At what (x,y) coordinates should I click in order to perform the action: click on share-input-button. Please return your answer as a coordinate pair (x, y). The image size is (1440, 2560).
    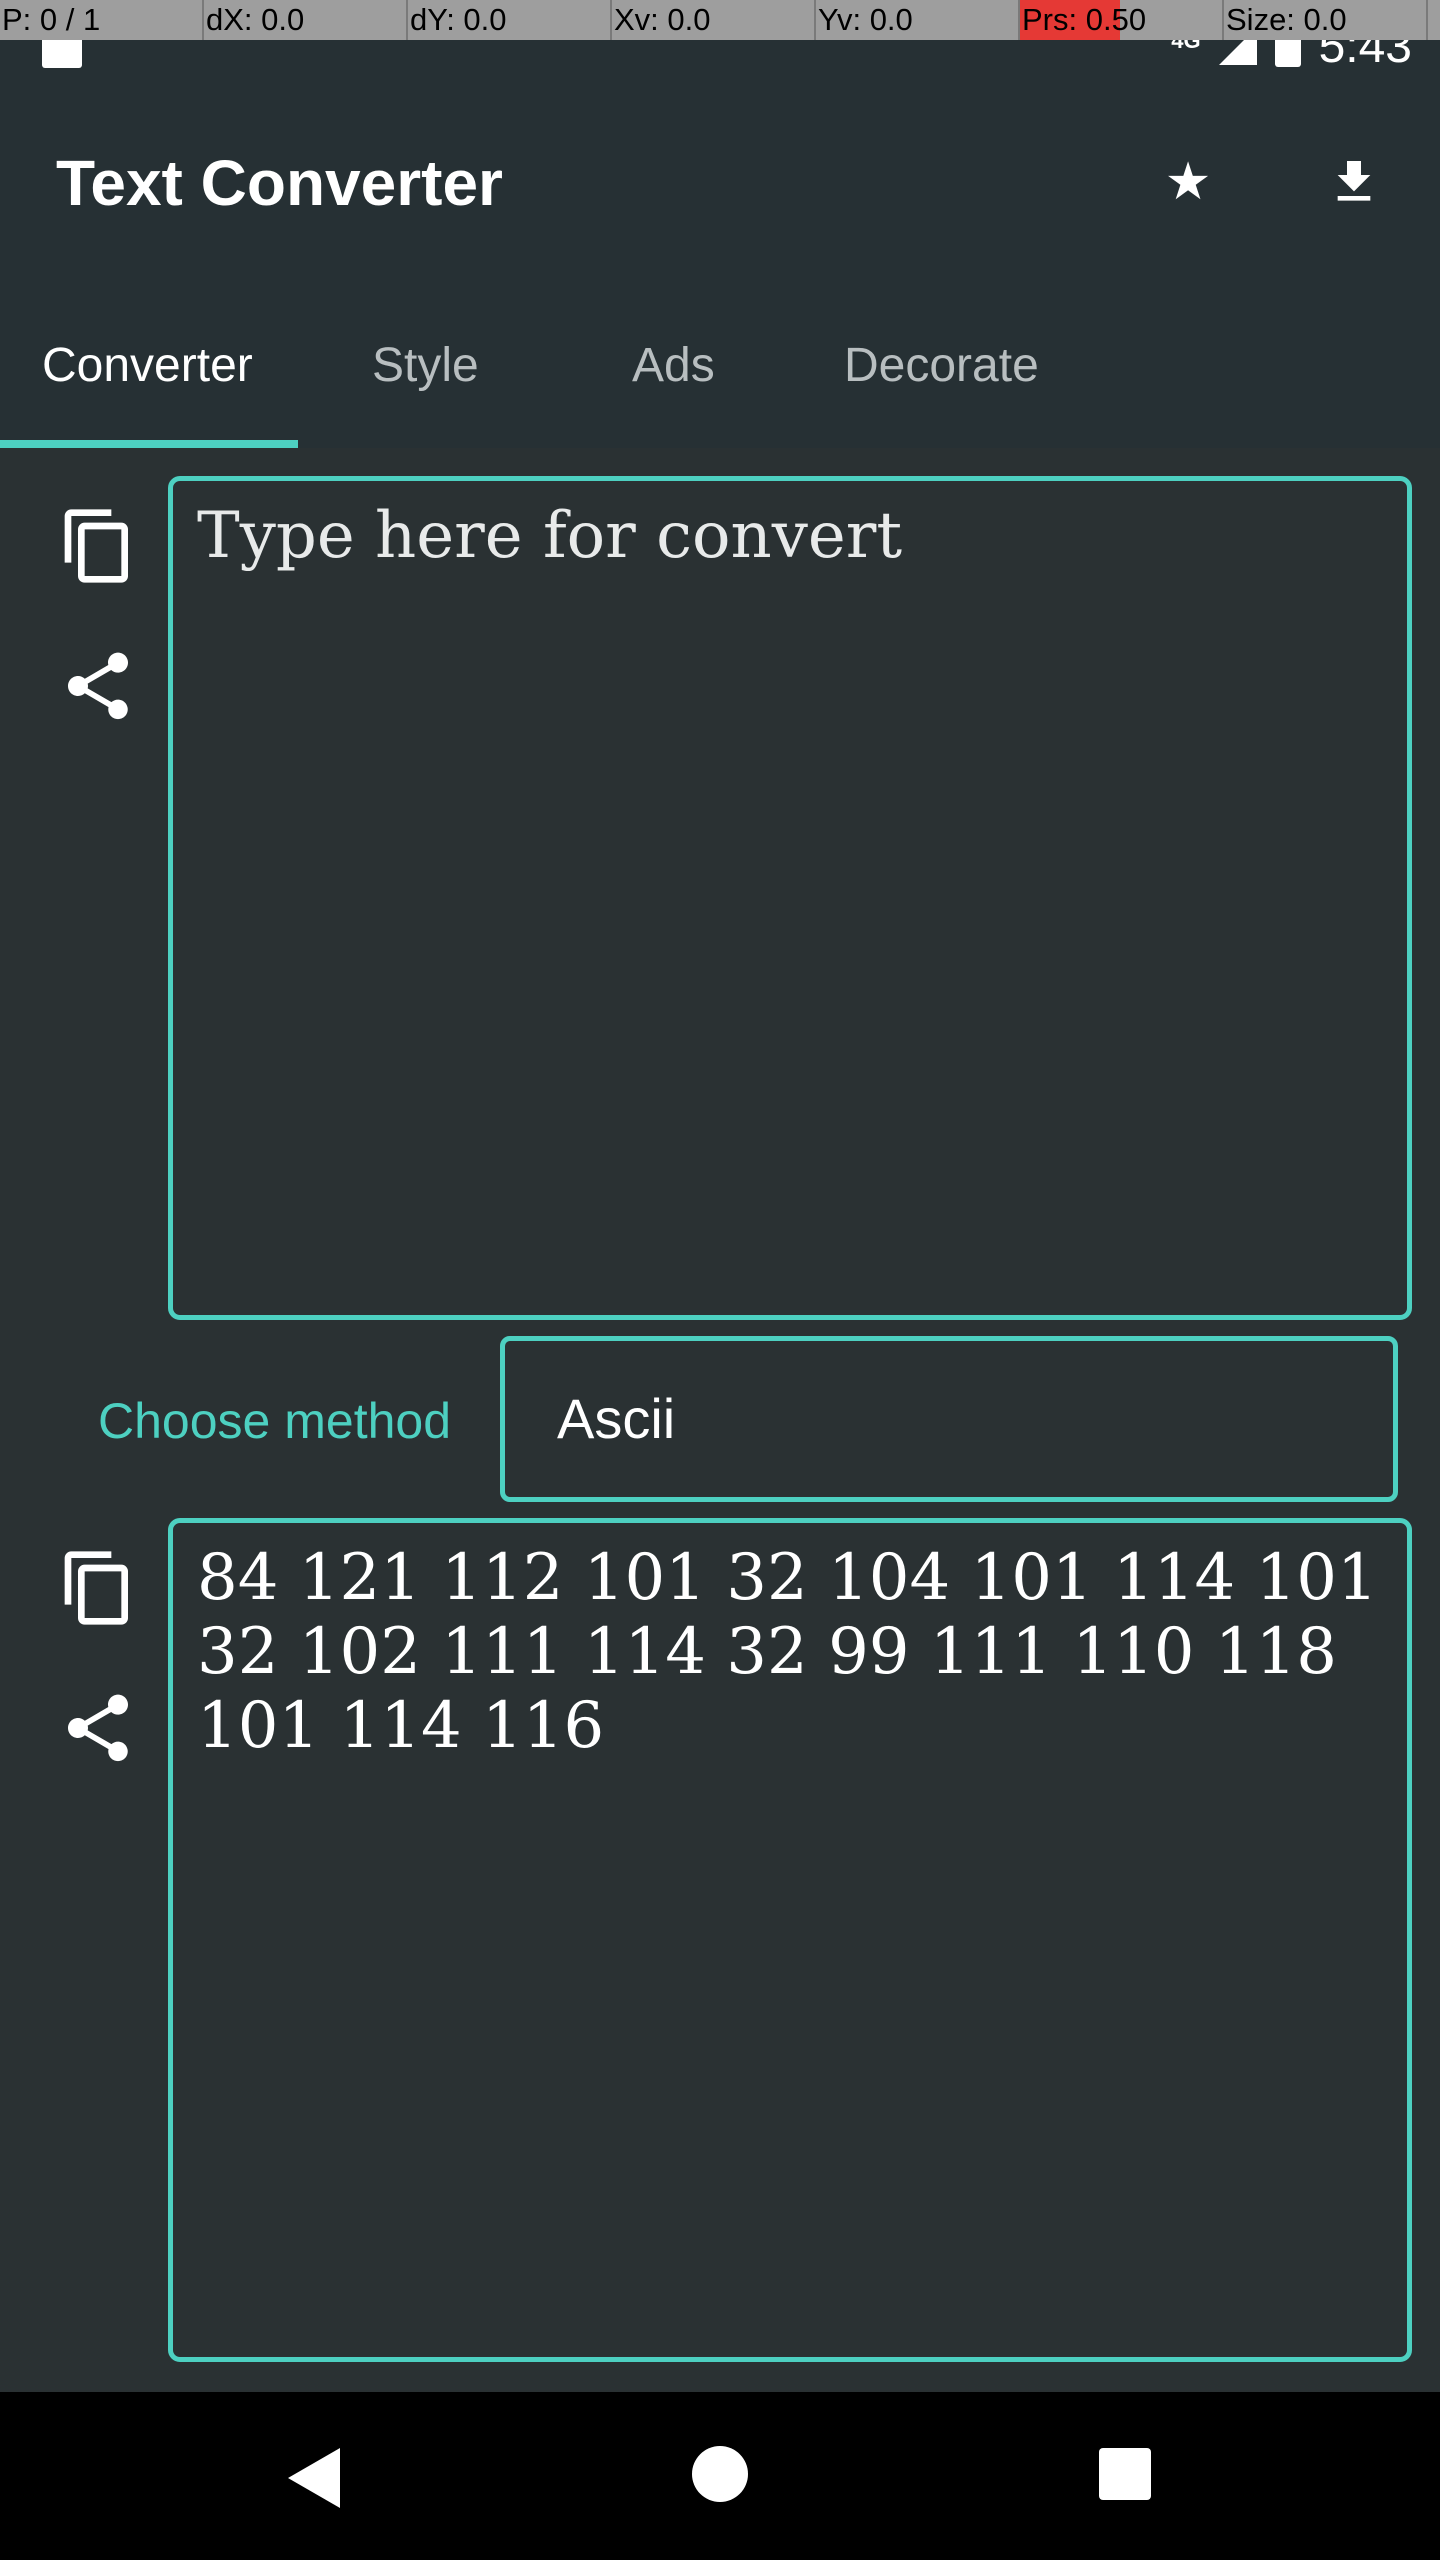
    Looking at the image, I should click on (98, 686).